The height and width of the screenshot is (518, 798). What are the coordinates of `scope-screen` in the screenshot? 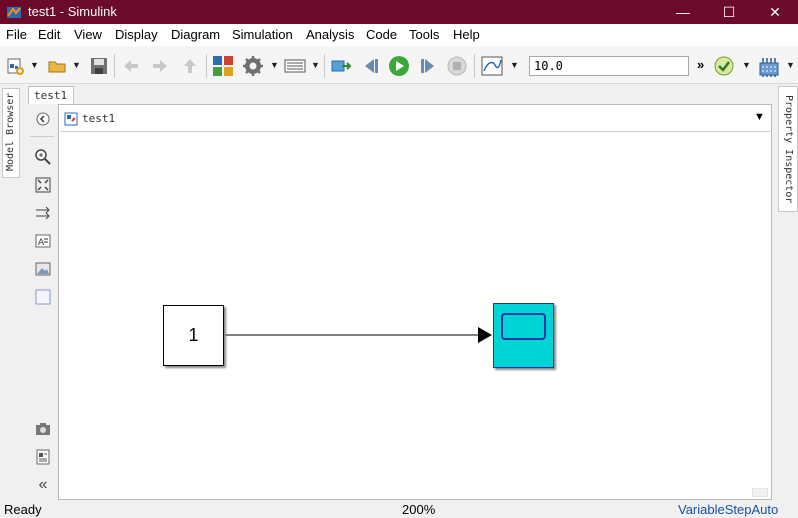 It's located at (523, 326).